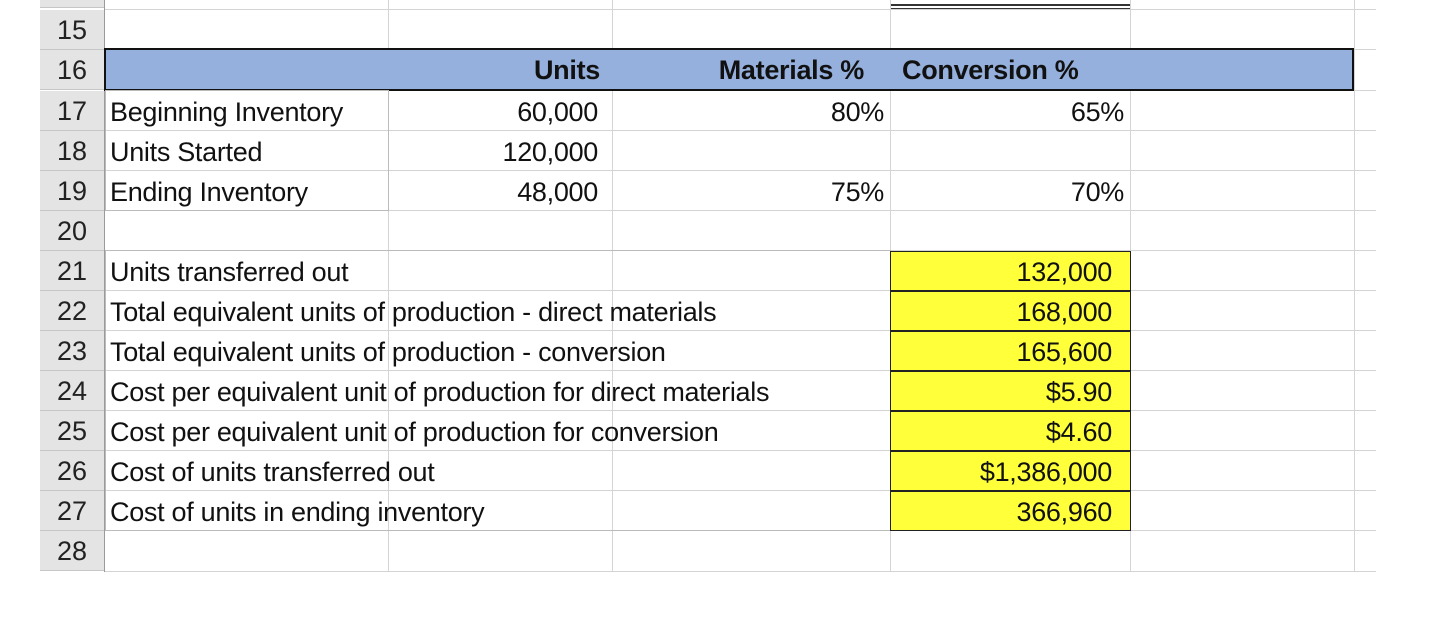  Describe the element at coordinates (72, 111) in the screenshot. I see `row-header-17: 17` at that location.